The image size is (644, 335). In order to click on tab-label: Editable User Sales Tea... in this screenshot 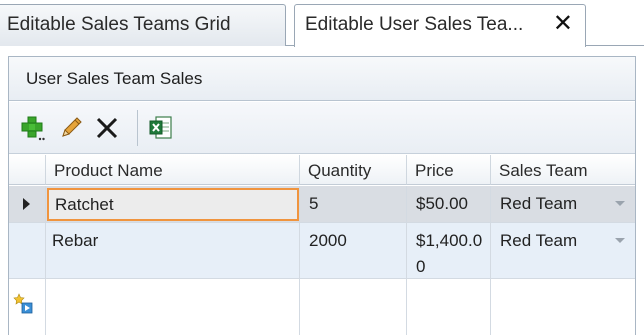, I will do `click(414, 24)`.